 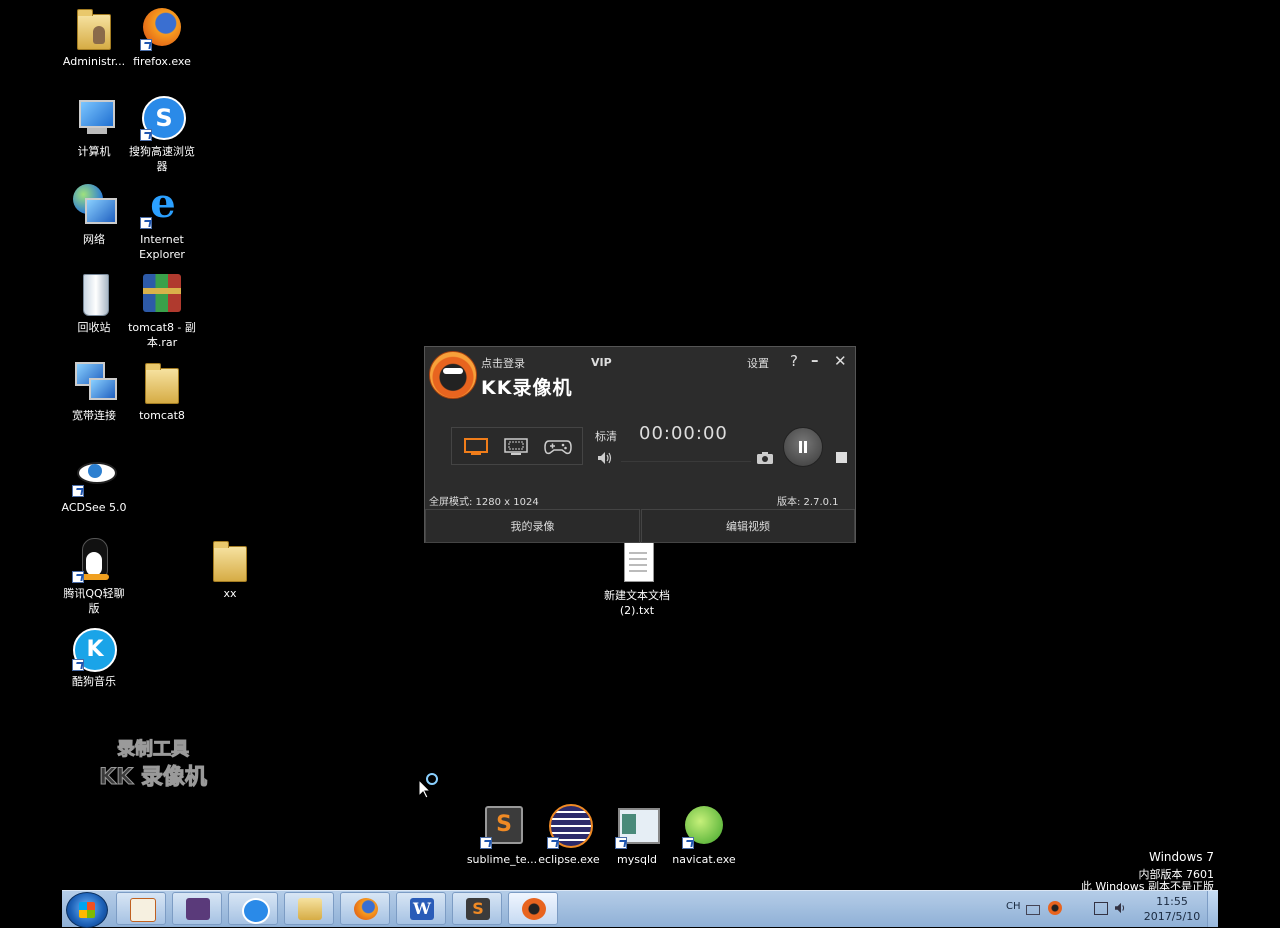 I want to click on volume-icon, so click(x=605, y=458).